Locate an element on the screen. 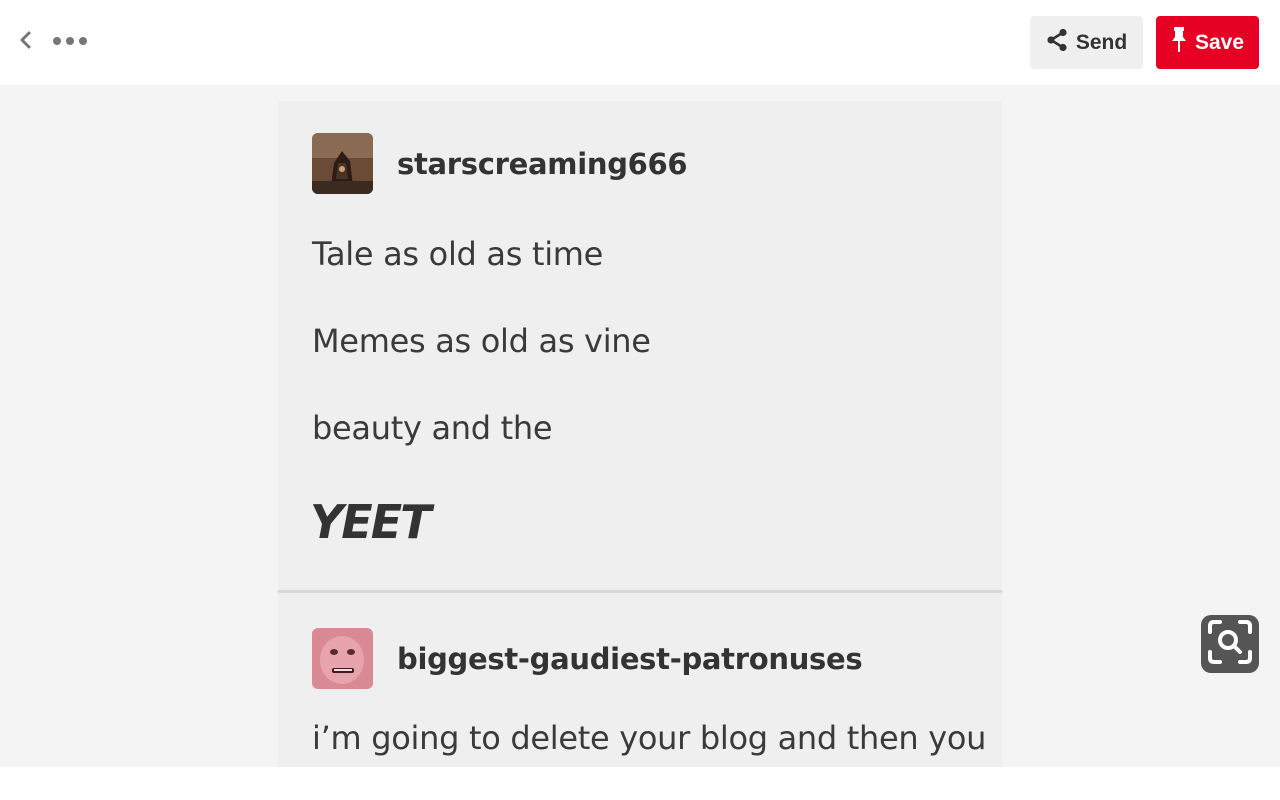 This screenshot has height=800, width=1280. ellipsis-icon is located at coordinates (70, 42).